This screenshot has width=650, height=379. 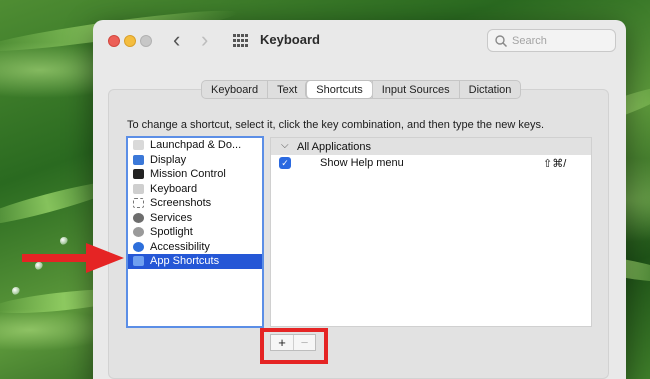 I want to click on category-spotlight: Spotlight, so click(x=195, y=232).